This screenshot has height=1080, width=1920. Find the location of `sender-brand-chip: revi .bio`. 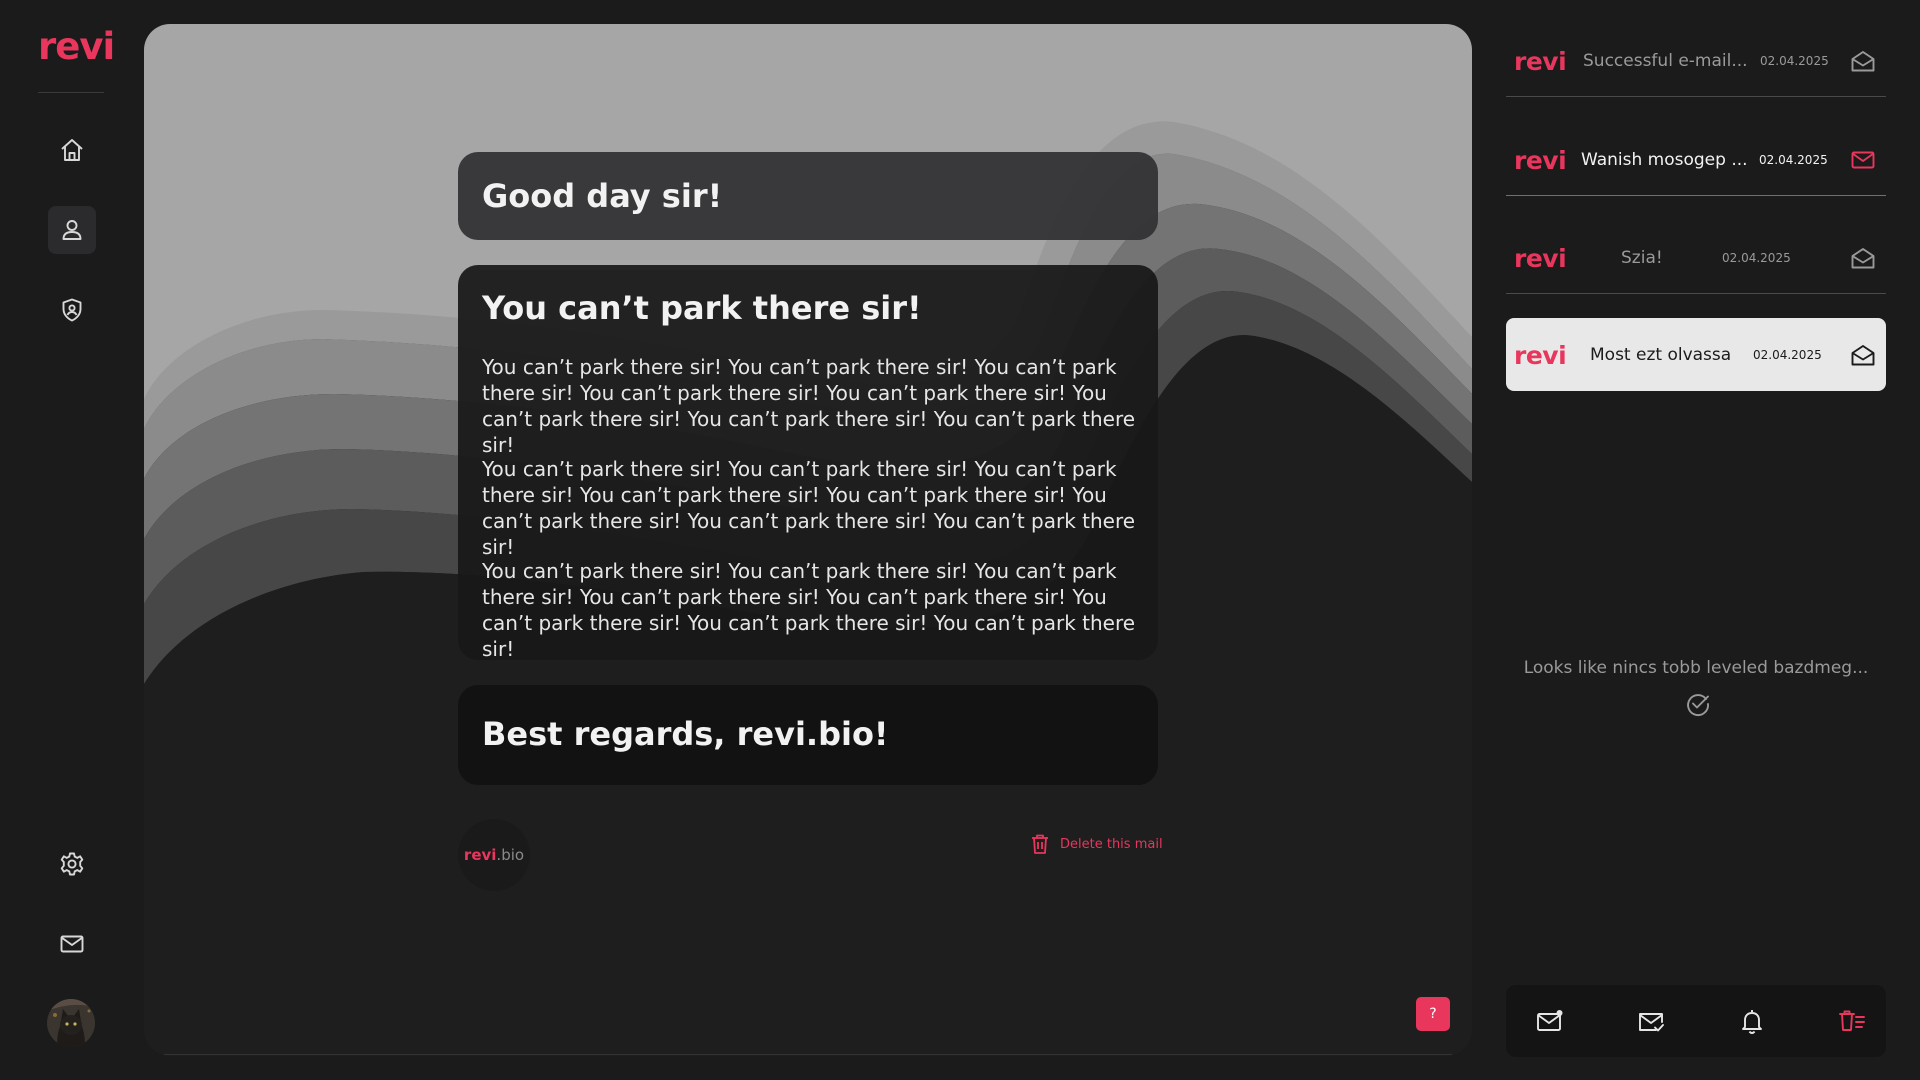

sender-brand-chip: revi .bio is located at coordinates (494, 855).